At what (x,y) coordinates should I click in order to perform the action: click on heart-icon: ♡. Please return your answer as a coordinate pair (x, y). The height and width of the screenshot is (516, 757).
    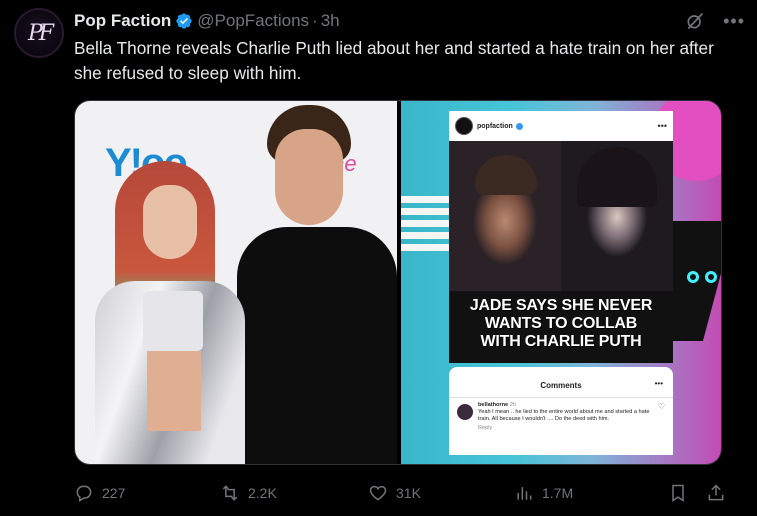
    Looking at the image, I should click on (661, 406).